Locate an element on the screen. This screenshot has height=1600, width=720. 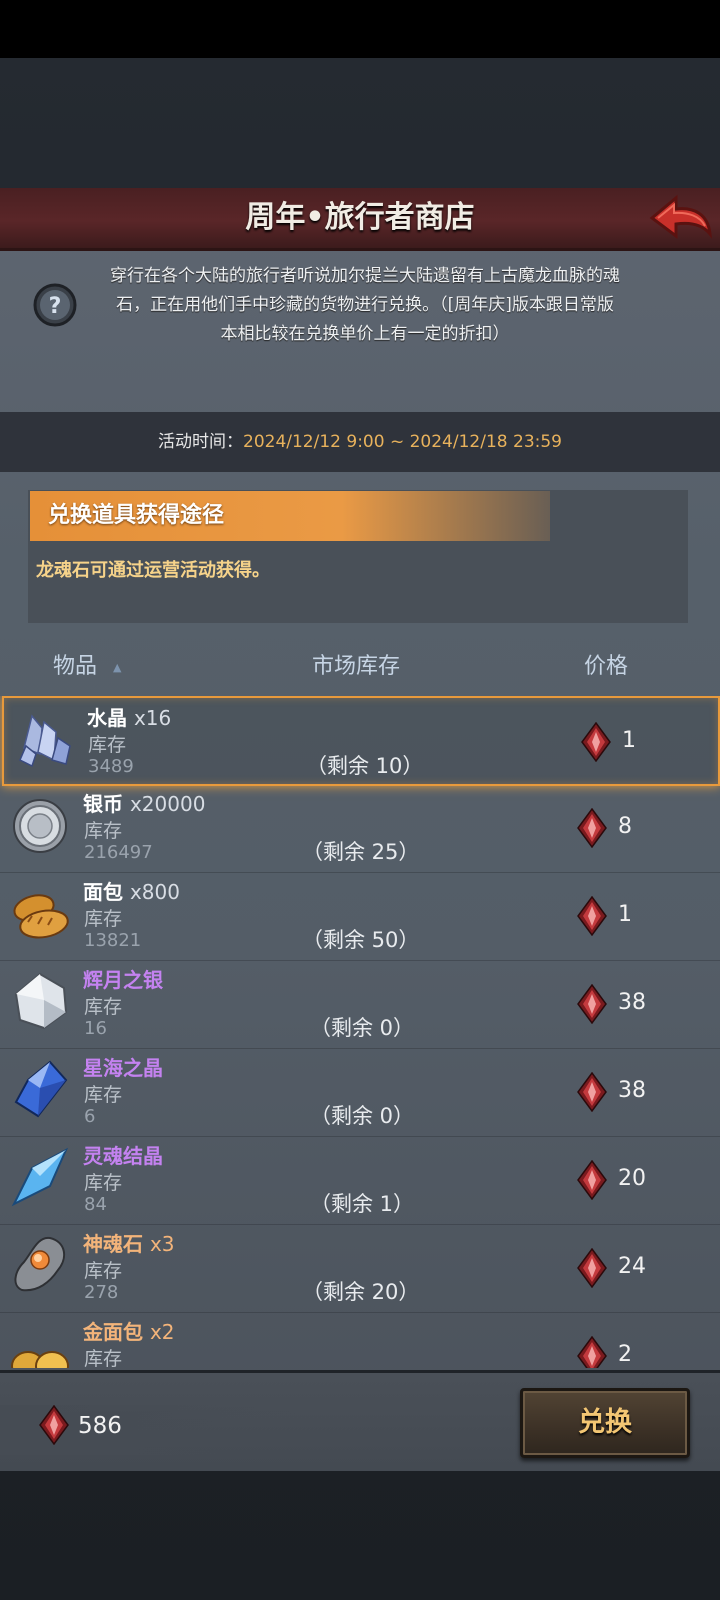
event-time-label: 活动时间： is located at coordinates (200, 442).